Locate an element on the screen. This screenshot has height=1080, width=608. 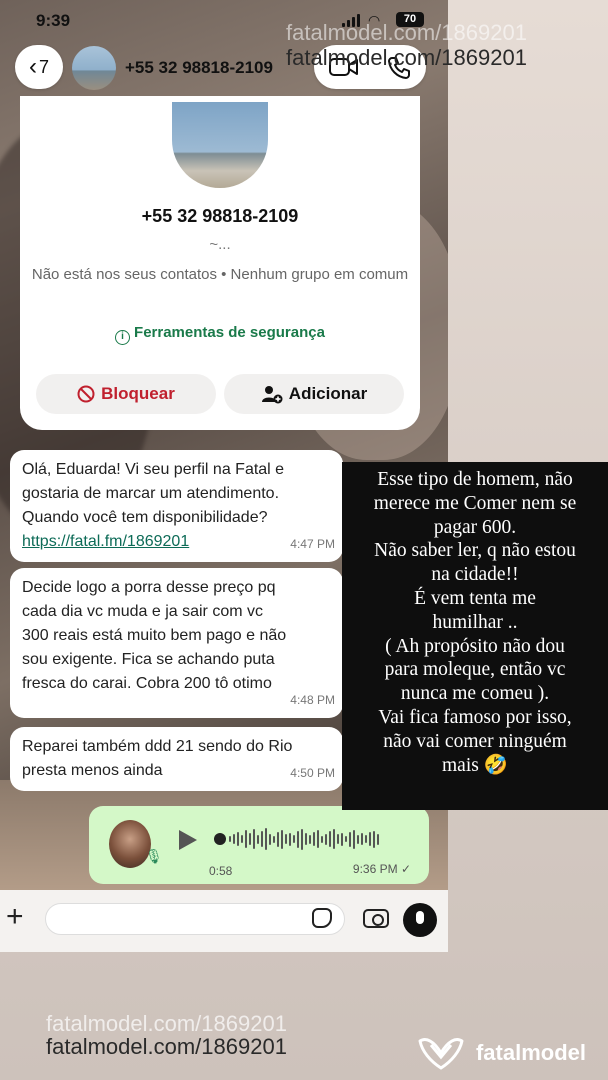
story-text-line: merece me Comer nem se is located at coordinates (475, 503).